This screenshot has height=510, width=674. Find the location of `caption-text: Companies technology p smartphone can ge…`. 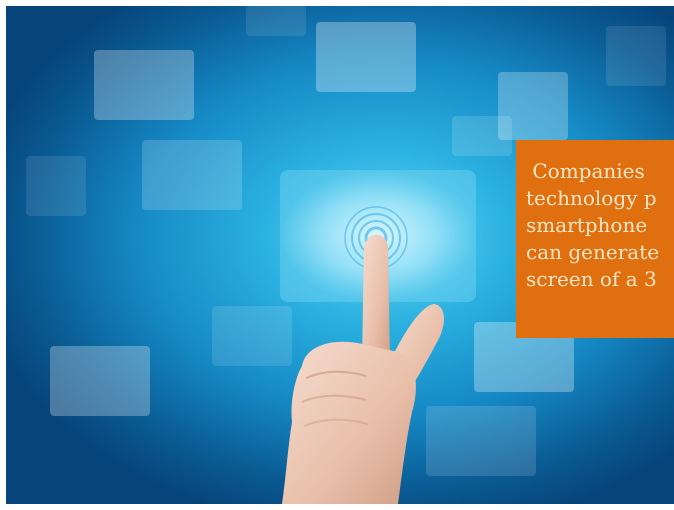

caption-text: Companies technology p smartphone can ge… is located at coordinates (593, 225).